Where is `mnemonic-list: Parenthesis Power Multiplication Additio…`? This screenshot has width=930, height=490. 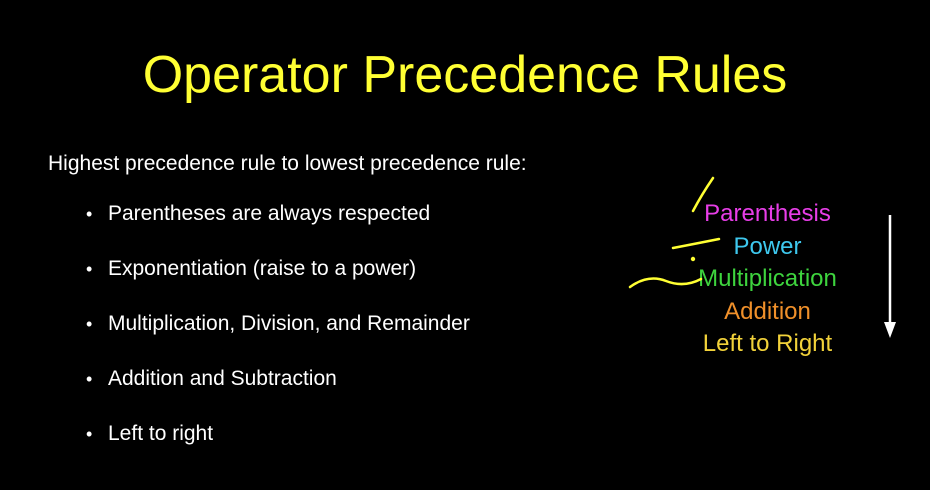
mnemonic-list: Parenthesis Power Multiplication Additio… is located at coordinates (767, 279).